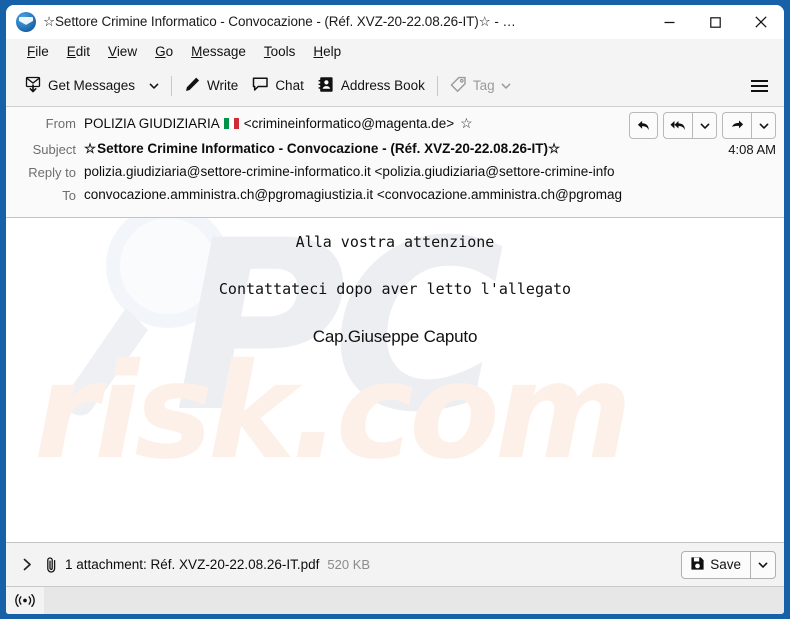  What do you see at coordinates (326, 86) in the screenshot?
I see `address-book-icon` at bounding box center [326, 86].